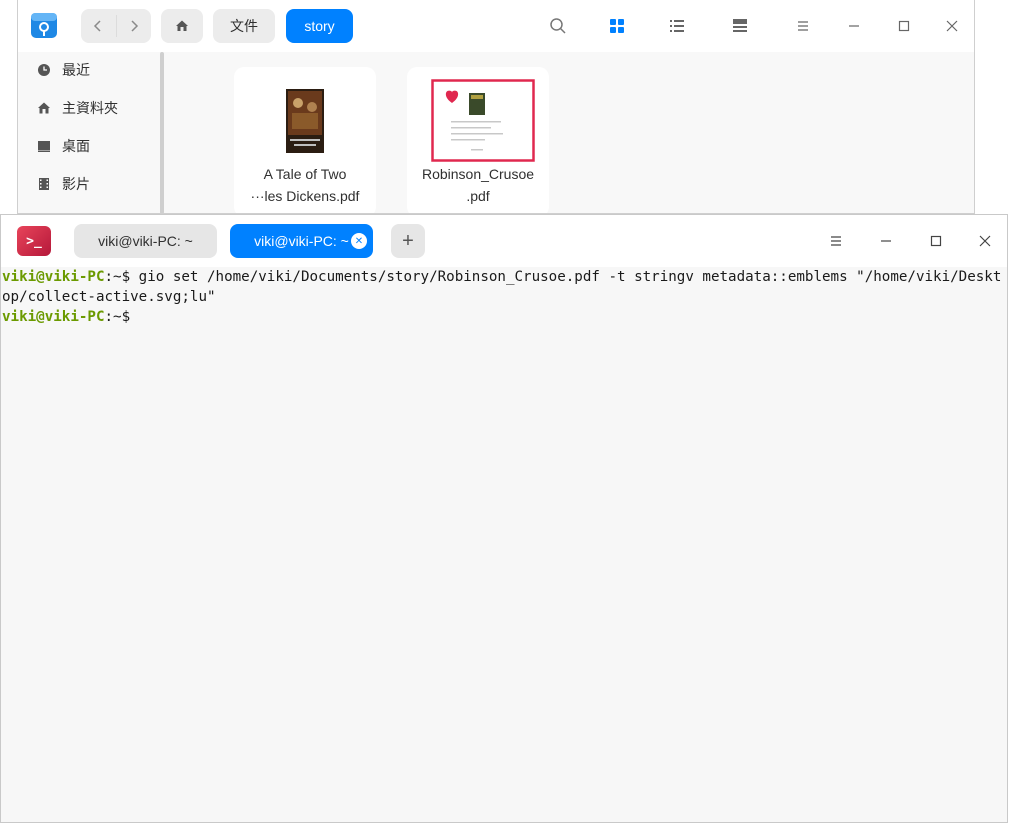 The image size is (1010, 825). I want to click on sidebar-item-label: 桌面, so click(76, 146).